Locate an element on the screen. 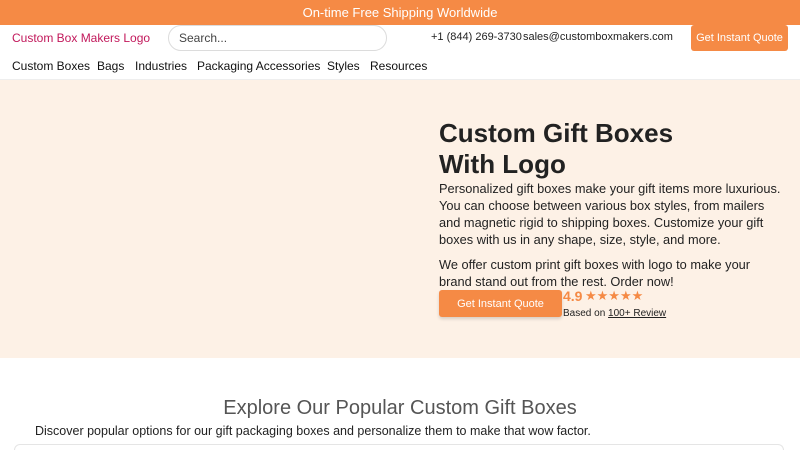 The width and height of the screenshot is (800, 450). email-link: sales@customboxmakers.com is located at coordinates (598, 37).